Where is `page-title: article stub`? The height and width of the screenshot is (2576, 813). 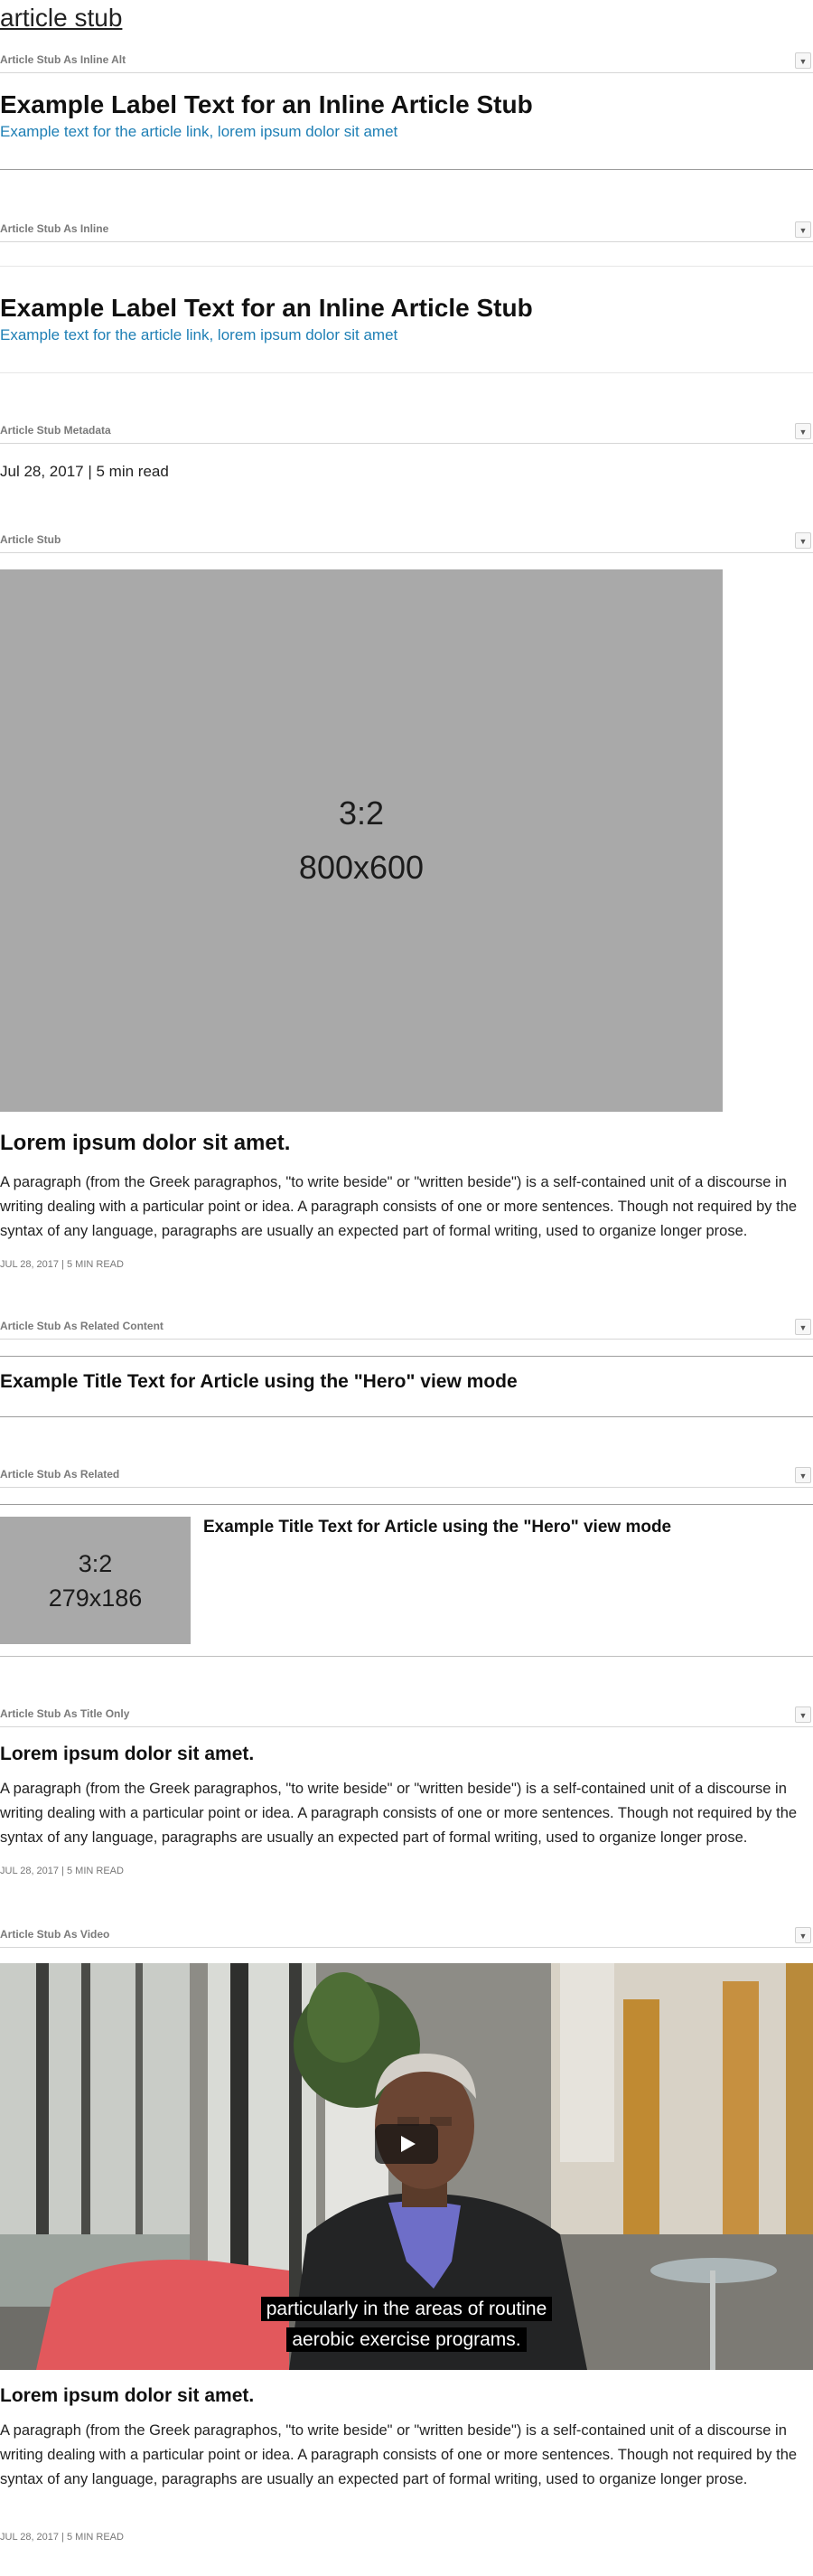
page-title: article stub is located at coordinates (62, 18).